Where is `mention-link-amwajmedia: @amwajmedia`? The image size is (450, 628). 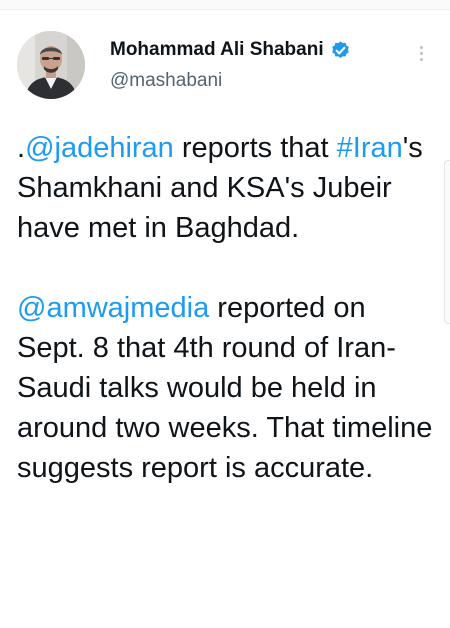 mention-link-amwajmedia: @amwajmedia is located at coordinates (113, 308).